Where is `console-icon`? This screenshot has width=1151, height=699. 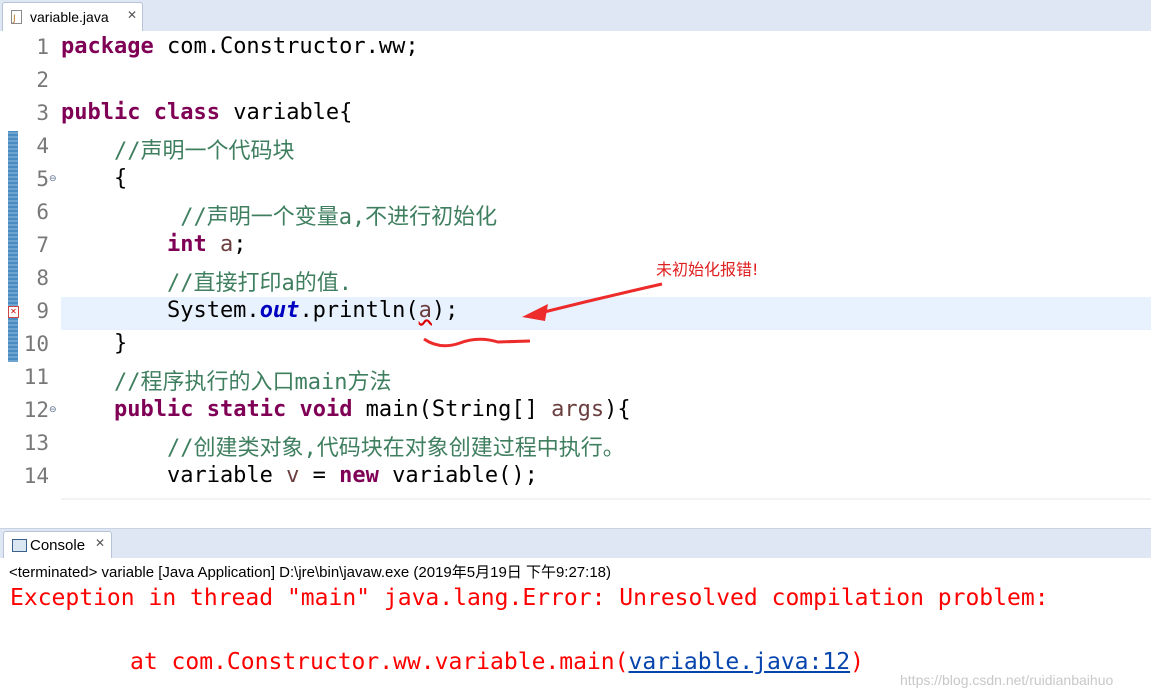 console-icon is located at coordinates (19, 545).